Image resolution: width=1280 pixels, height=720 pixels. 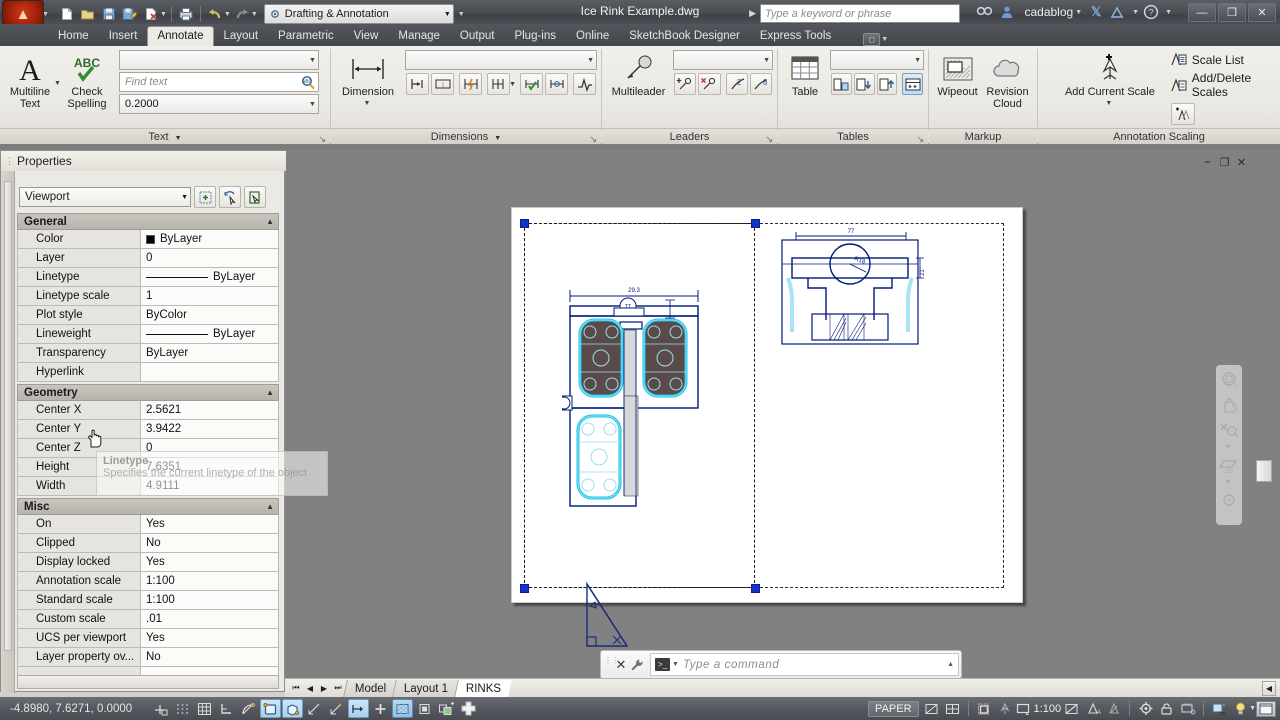 I want to click on property-row-on: On Yes, so click(x=148, y=524).